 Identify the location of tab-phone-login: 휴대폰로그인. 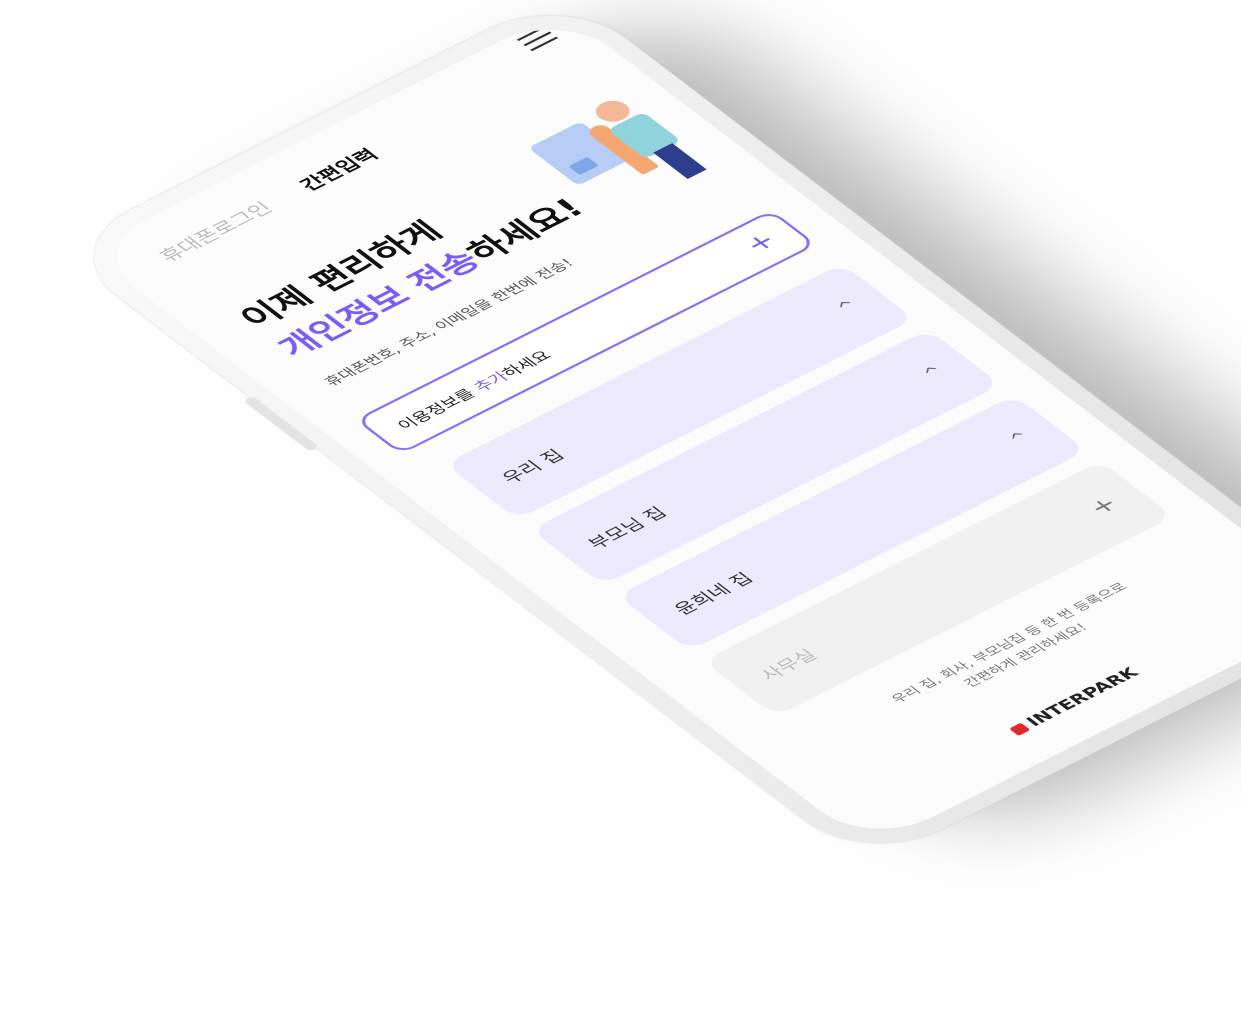
(214, 231).